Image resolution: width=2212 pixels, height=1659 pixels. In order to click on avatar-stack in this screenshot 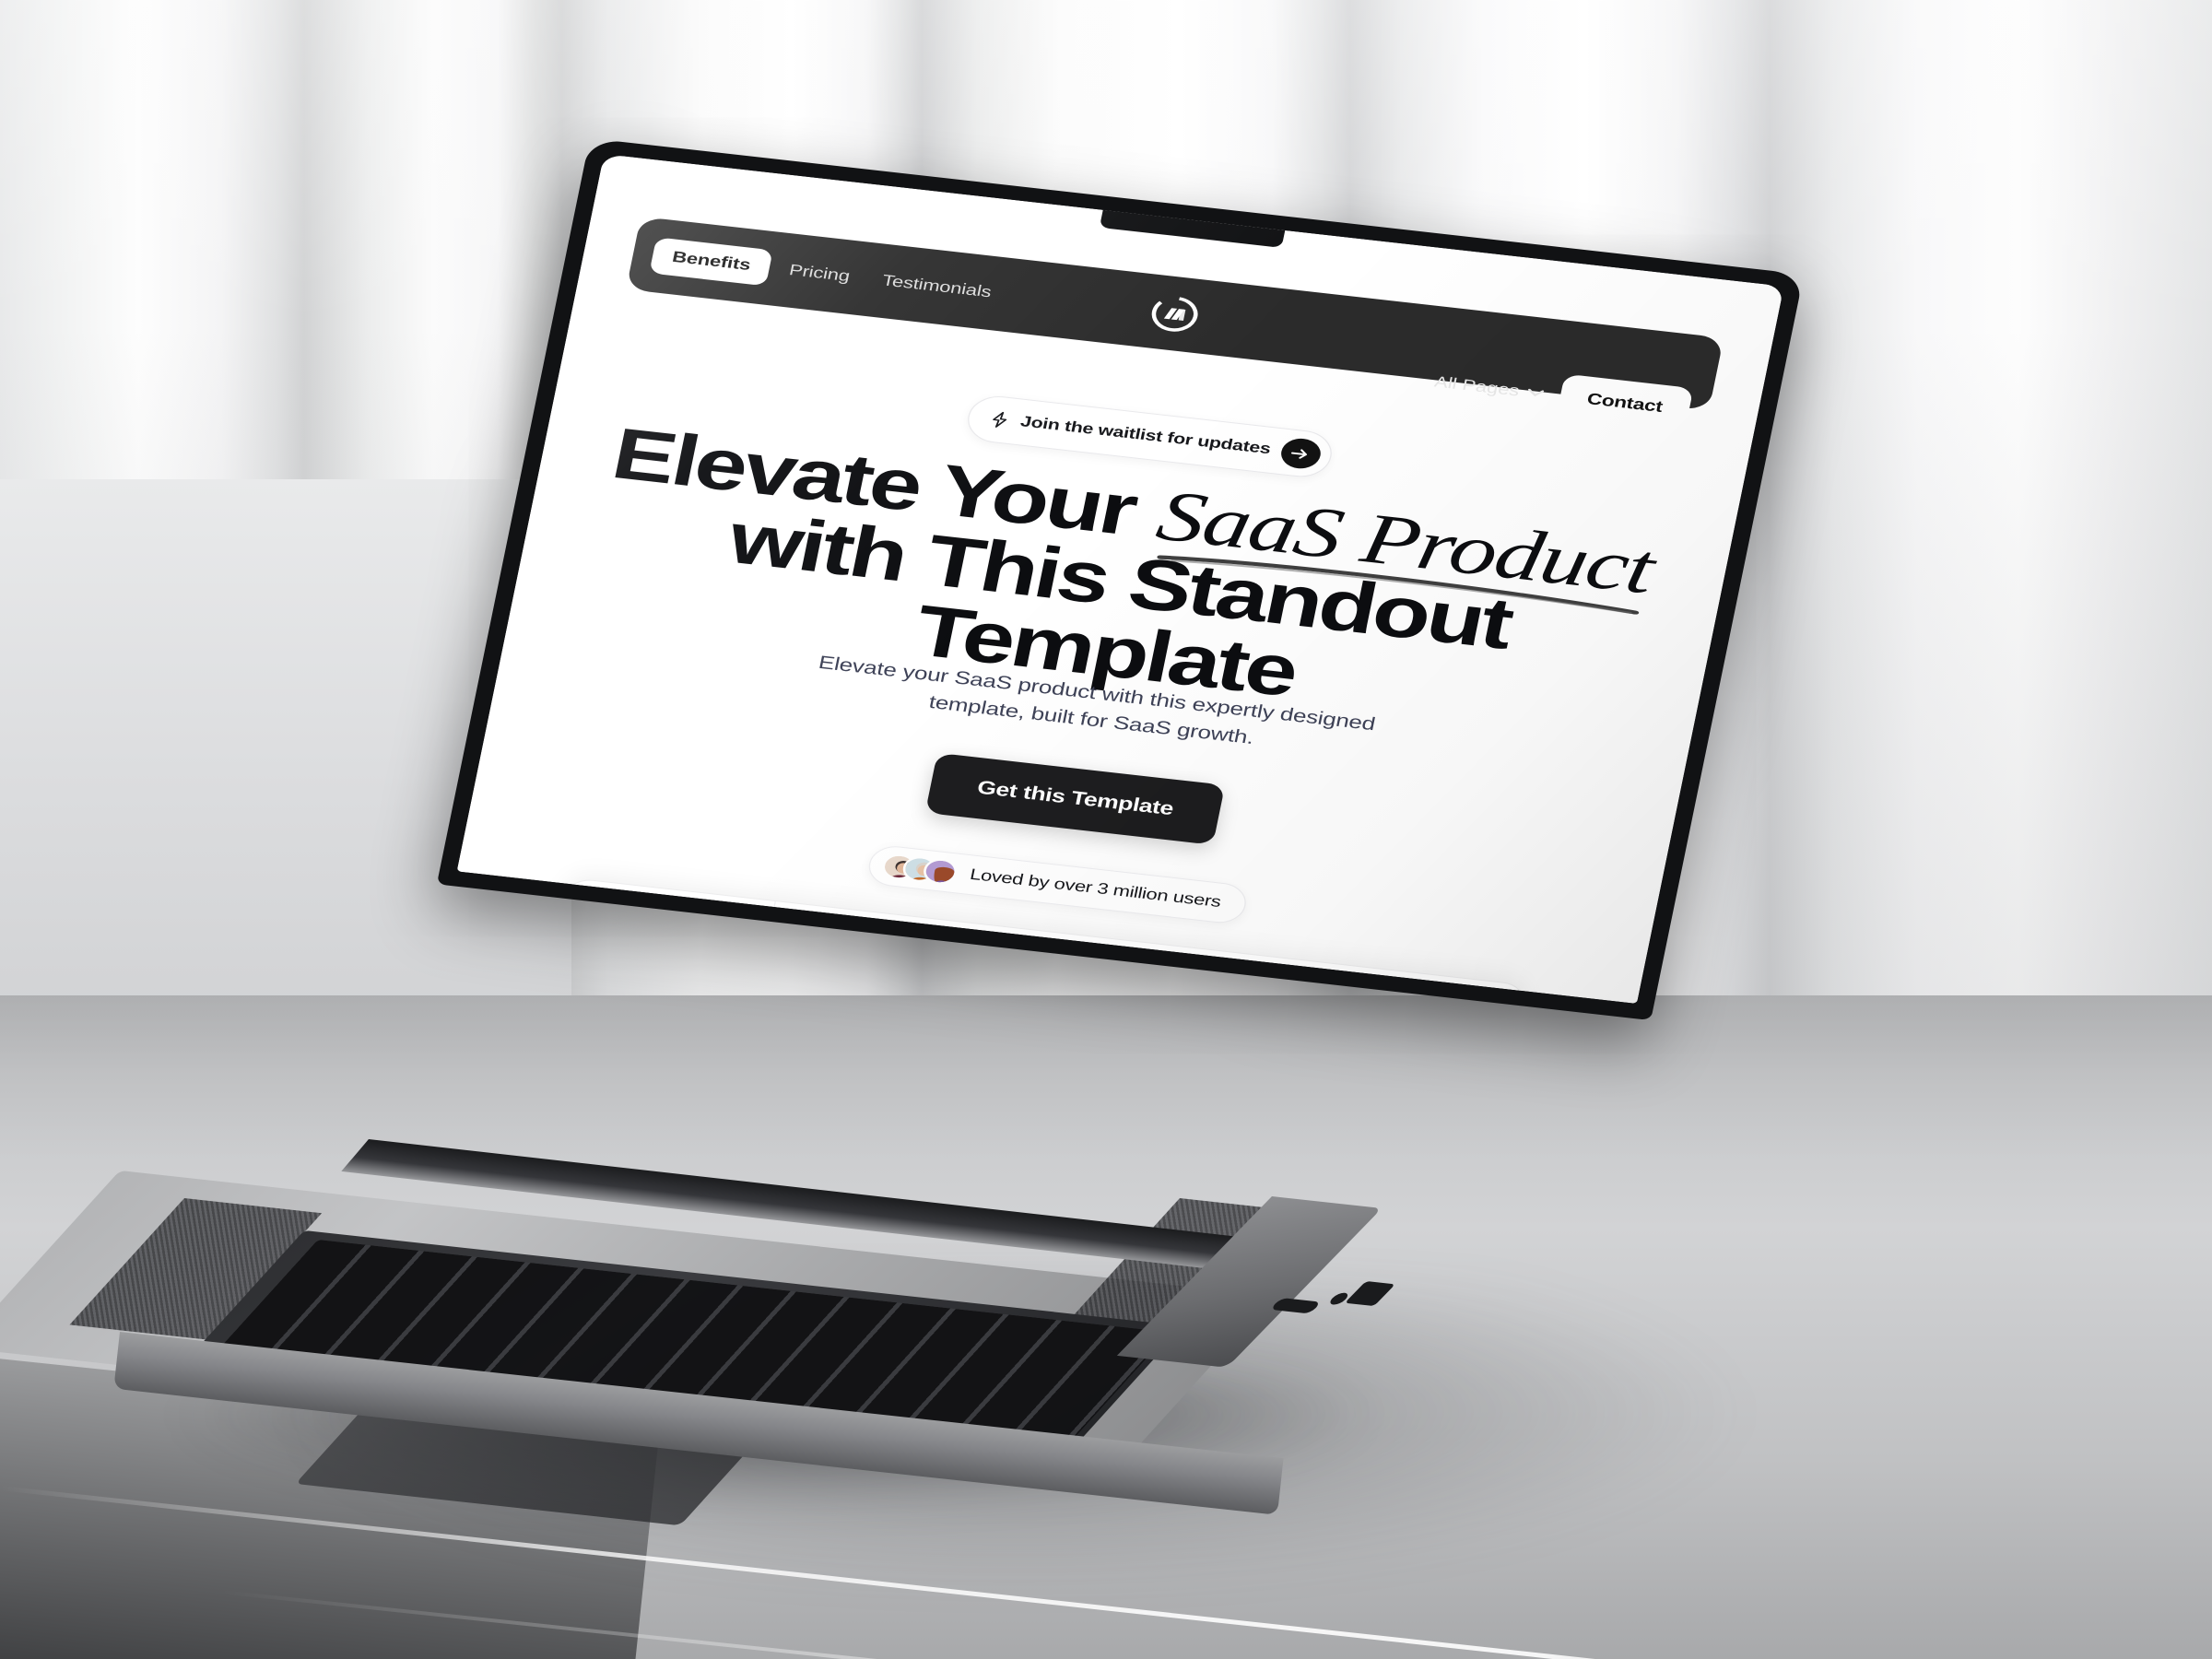, I will do `click(919, 869)`.